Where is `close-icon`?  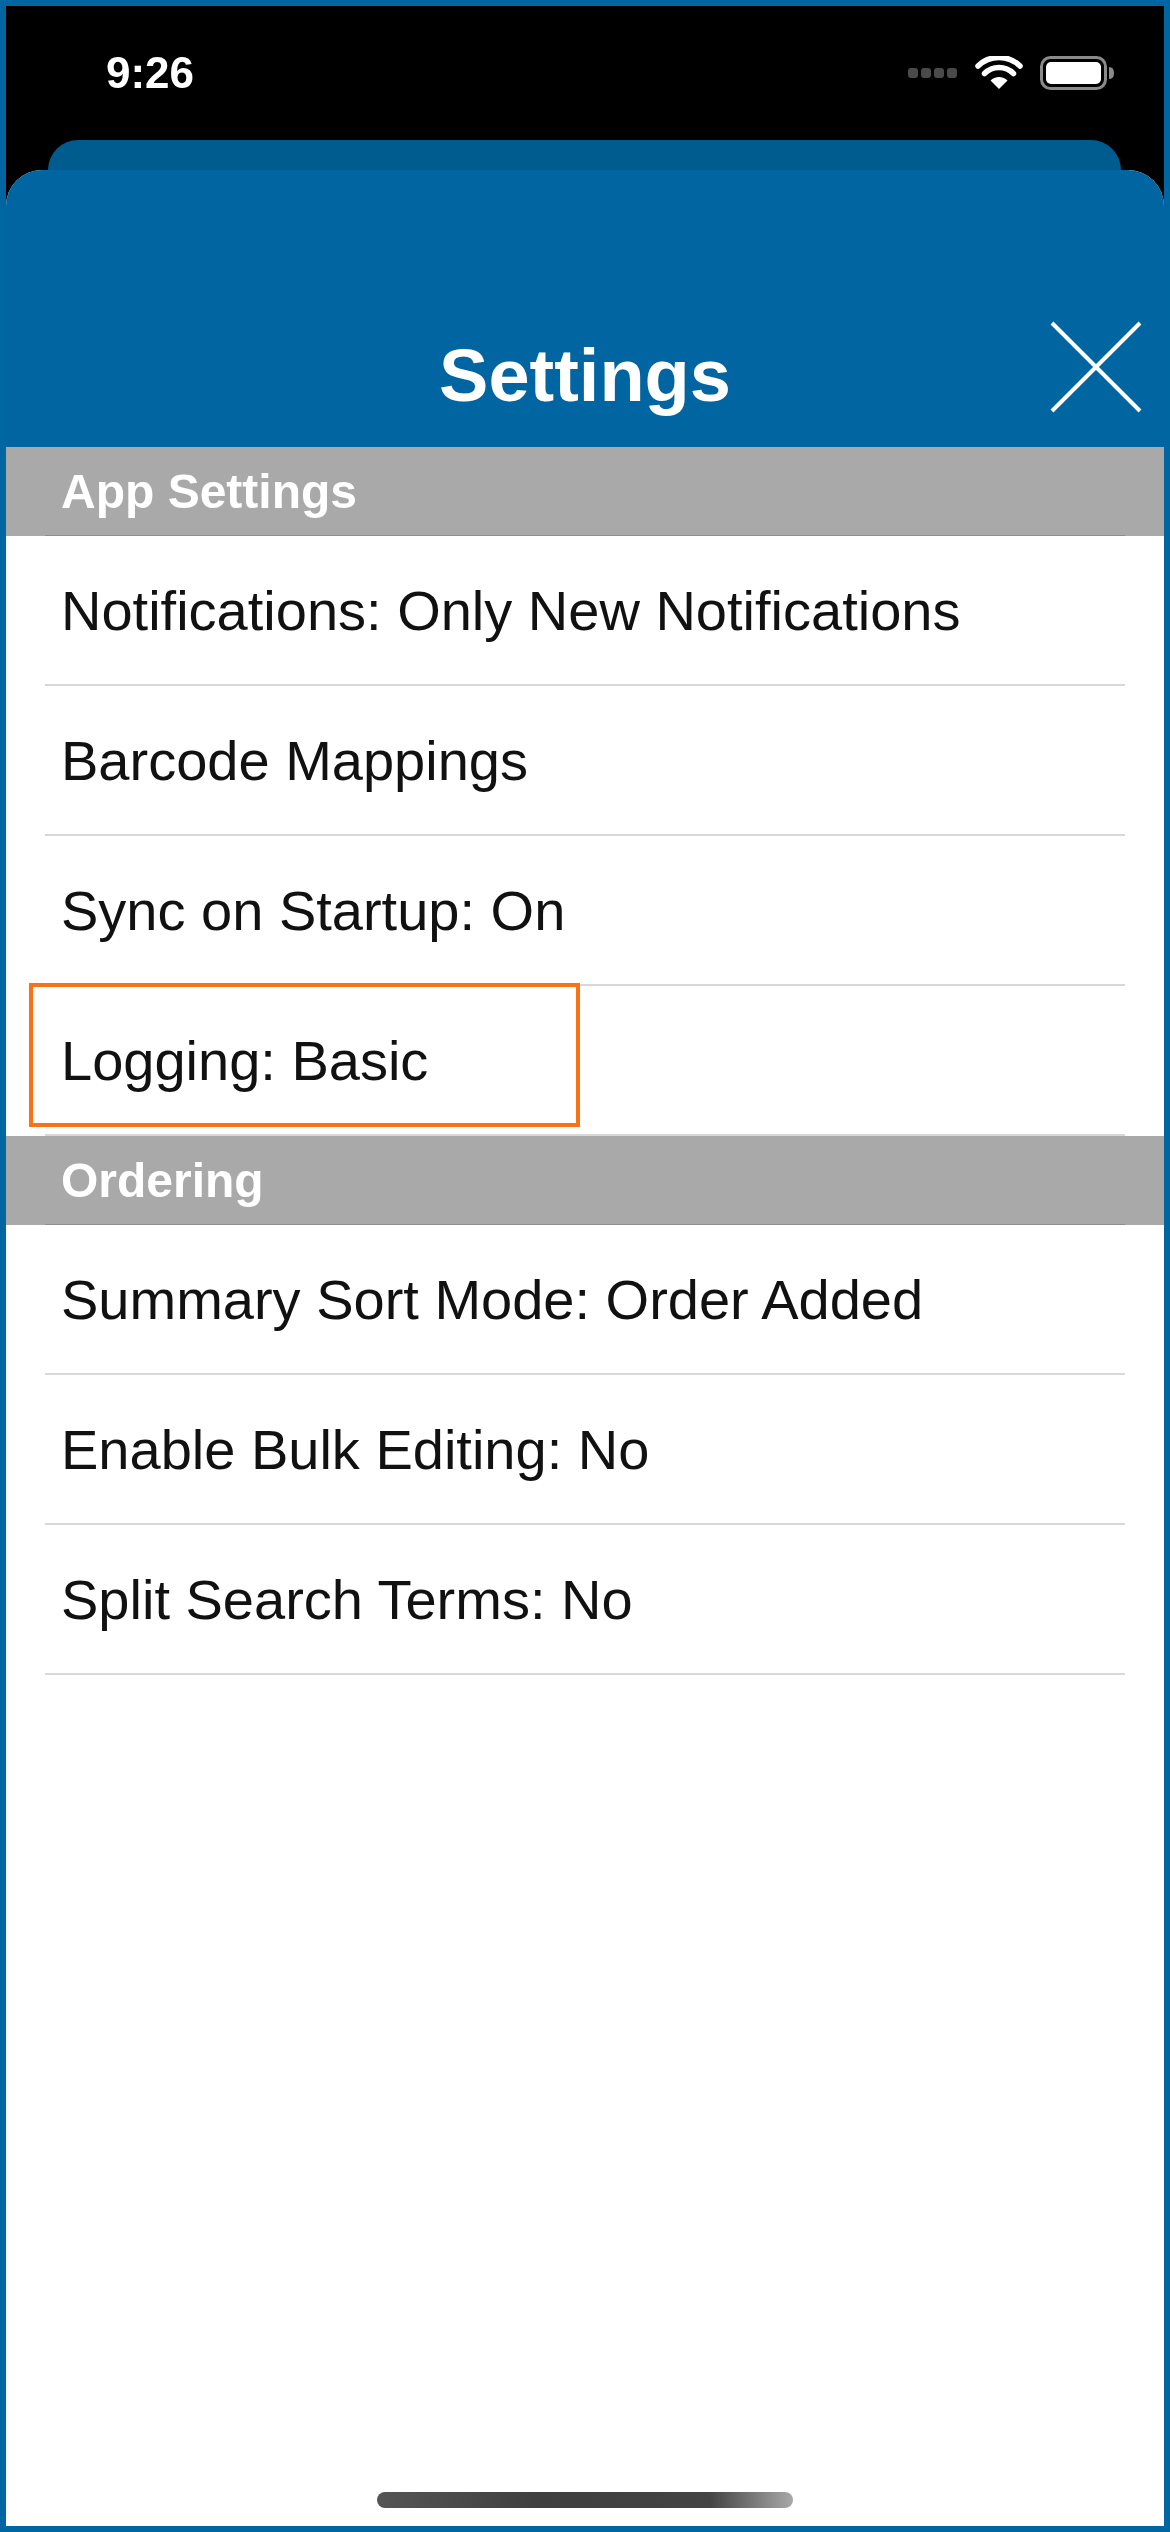 close-icon is located at coordinates (1096, 367).